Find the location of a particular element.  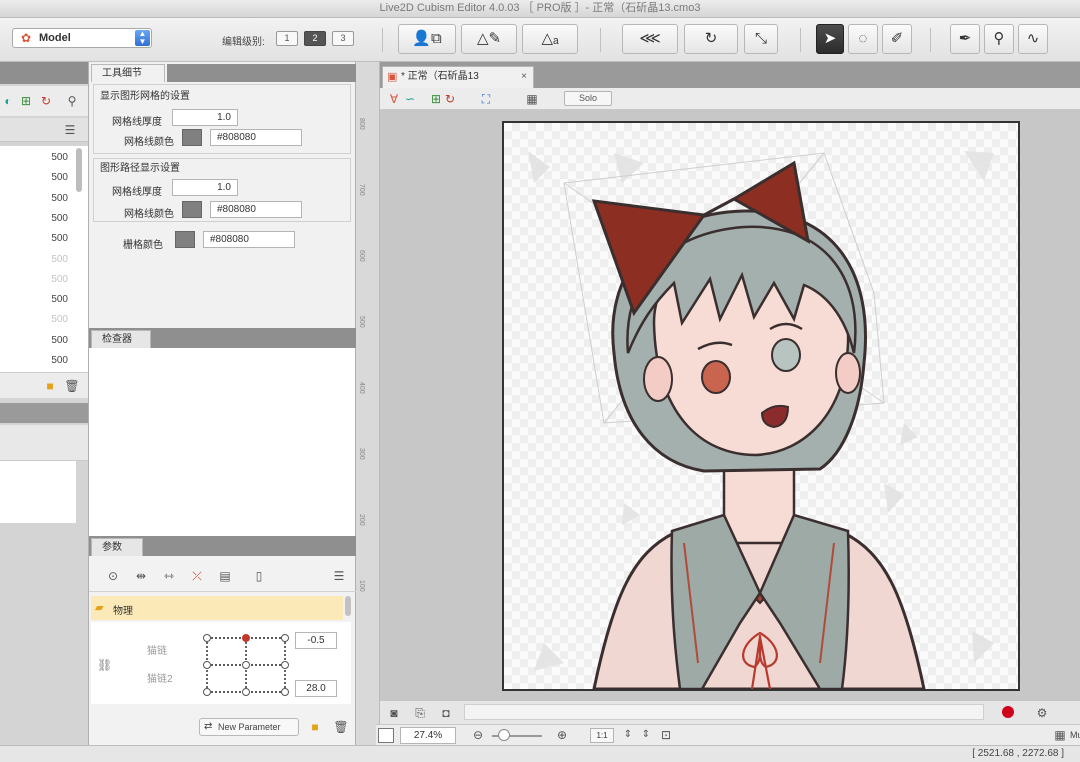

horizontal-scrollbar is located at coordinates (724, 712).